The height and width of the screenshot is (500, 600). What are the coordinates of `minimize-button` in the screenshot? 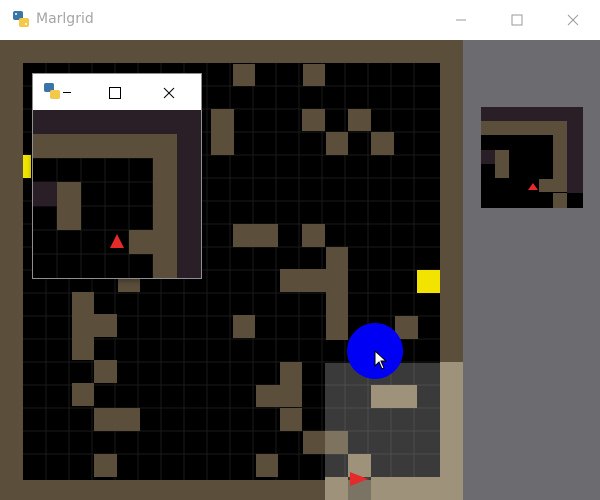 It's located at (461, 20).